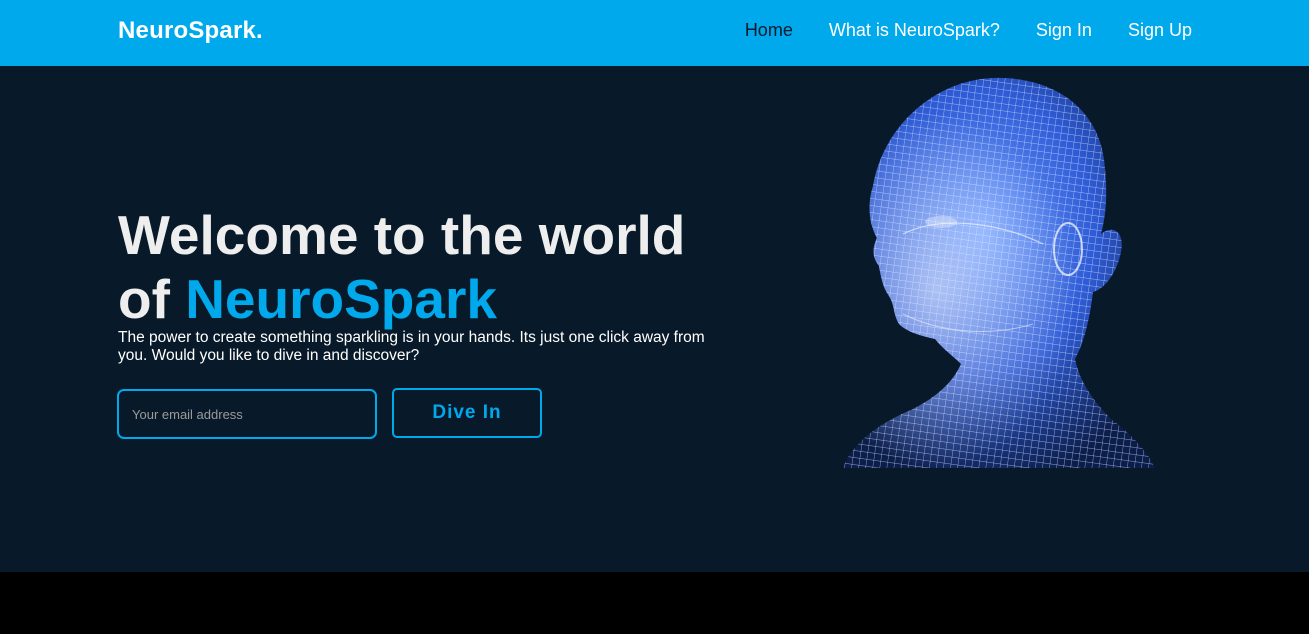 This screenshot has width=1309, height=634. Describe the element at coordinates (467, 413) in the screenshot. I see `dive-in-button: Dive In` at that location.